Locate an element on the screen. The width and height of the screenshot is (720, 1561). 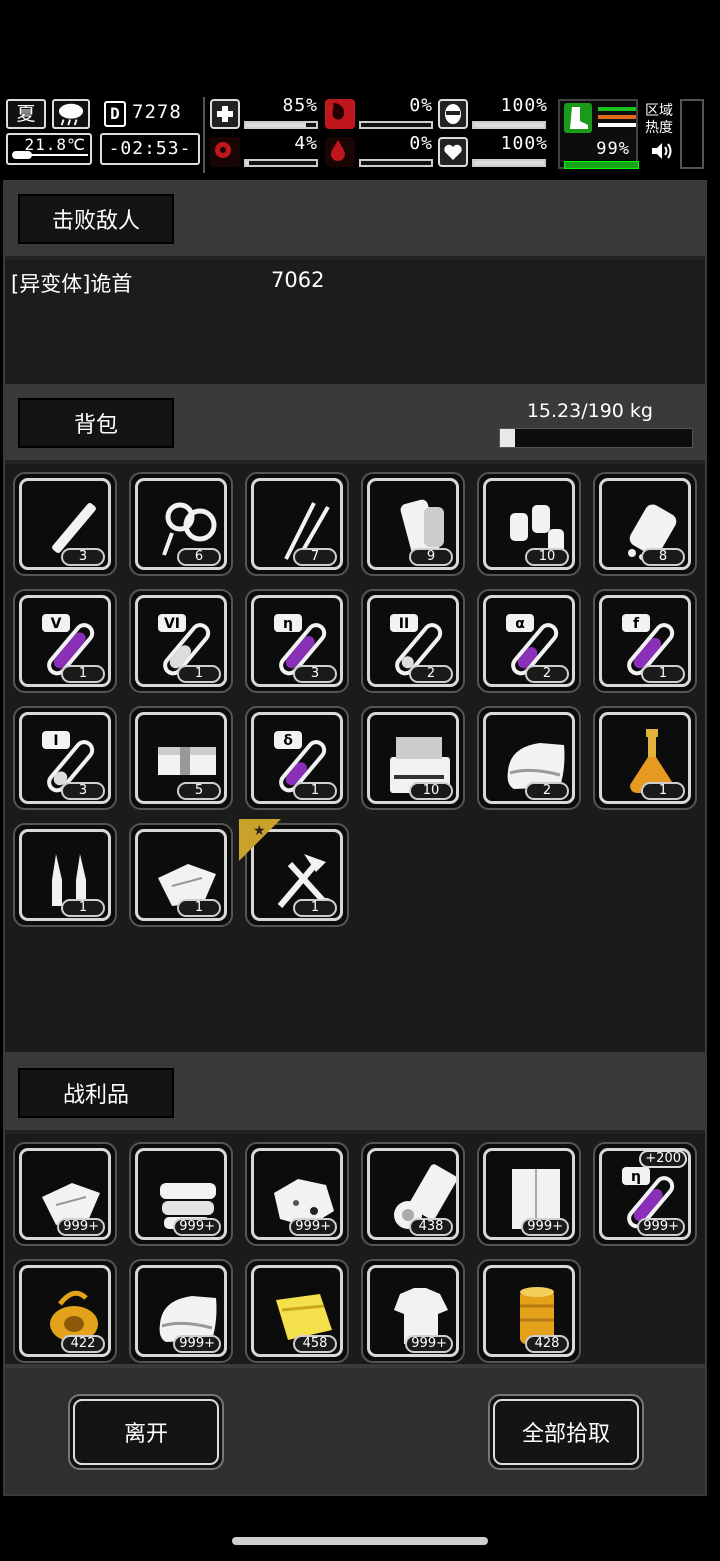
clock-display: -02:53- is located at coordinates (150, 149).